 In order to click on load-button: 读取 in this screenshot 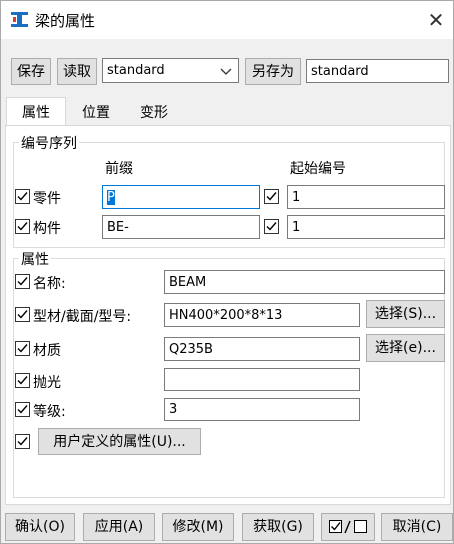, I will do `click(77, 71)`.